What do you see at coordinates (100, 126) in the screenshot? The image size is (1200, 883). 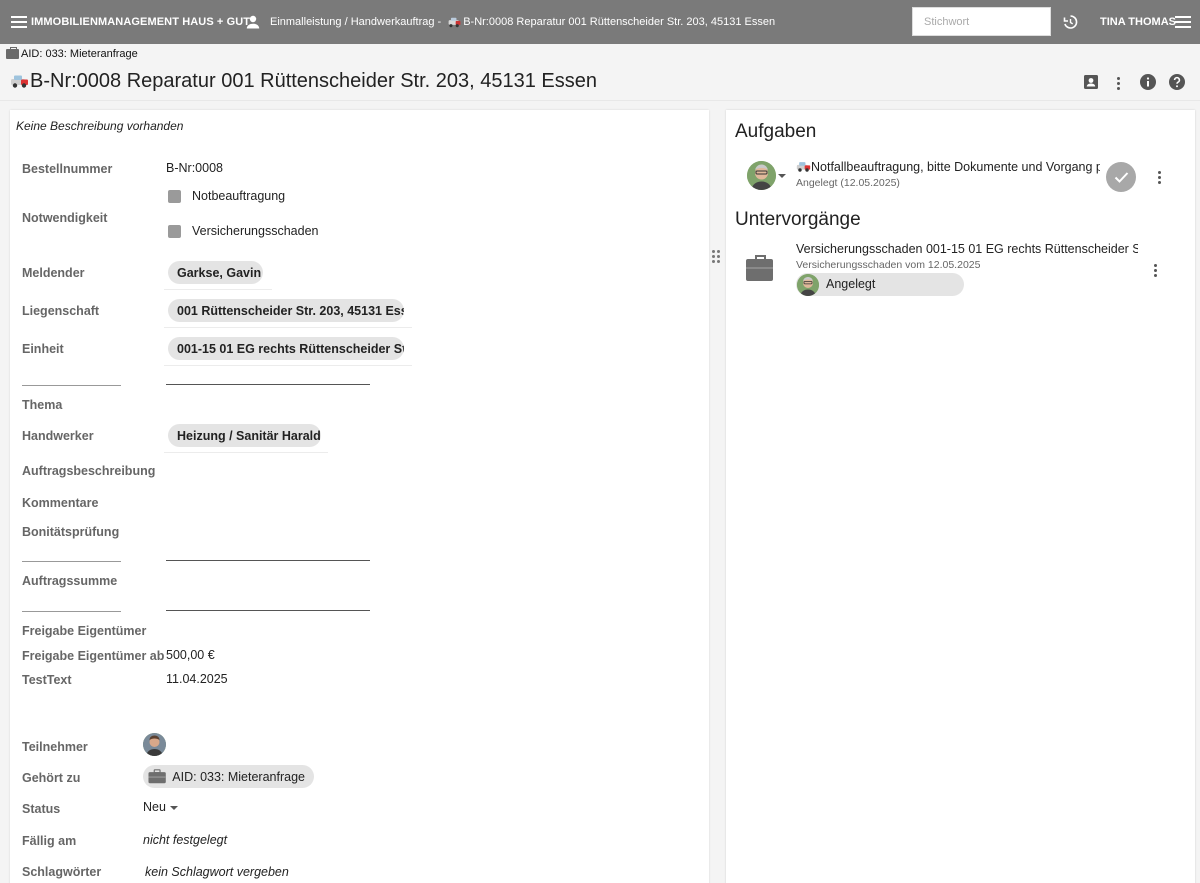 I see `description-text: Keine Beschreibung vorhanden` at bounding box center [100, 126].